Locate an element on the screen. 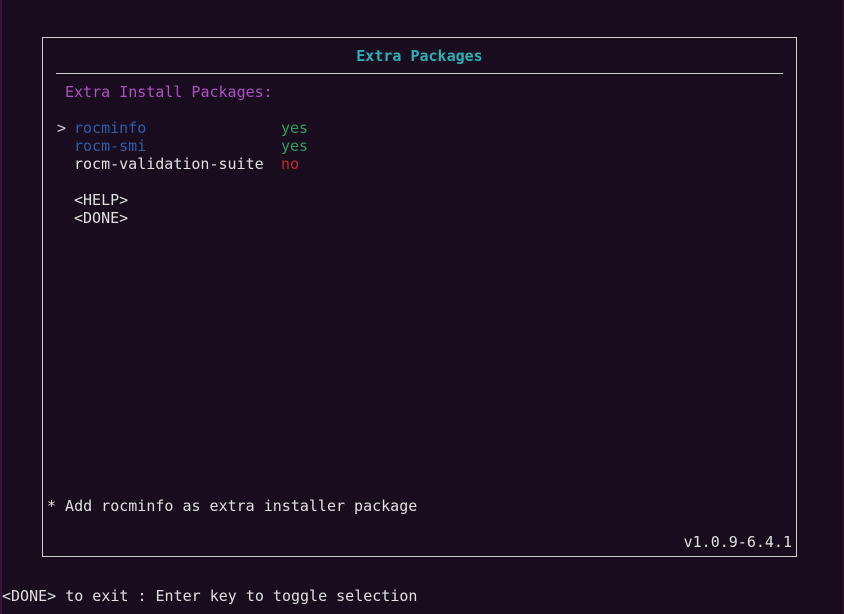 This screenshot has width=844, height=614. version-label: v1.0.9-6.4.1 is located at coordinates (737, 542).